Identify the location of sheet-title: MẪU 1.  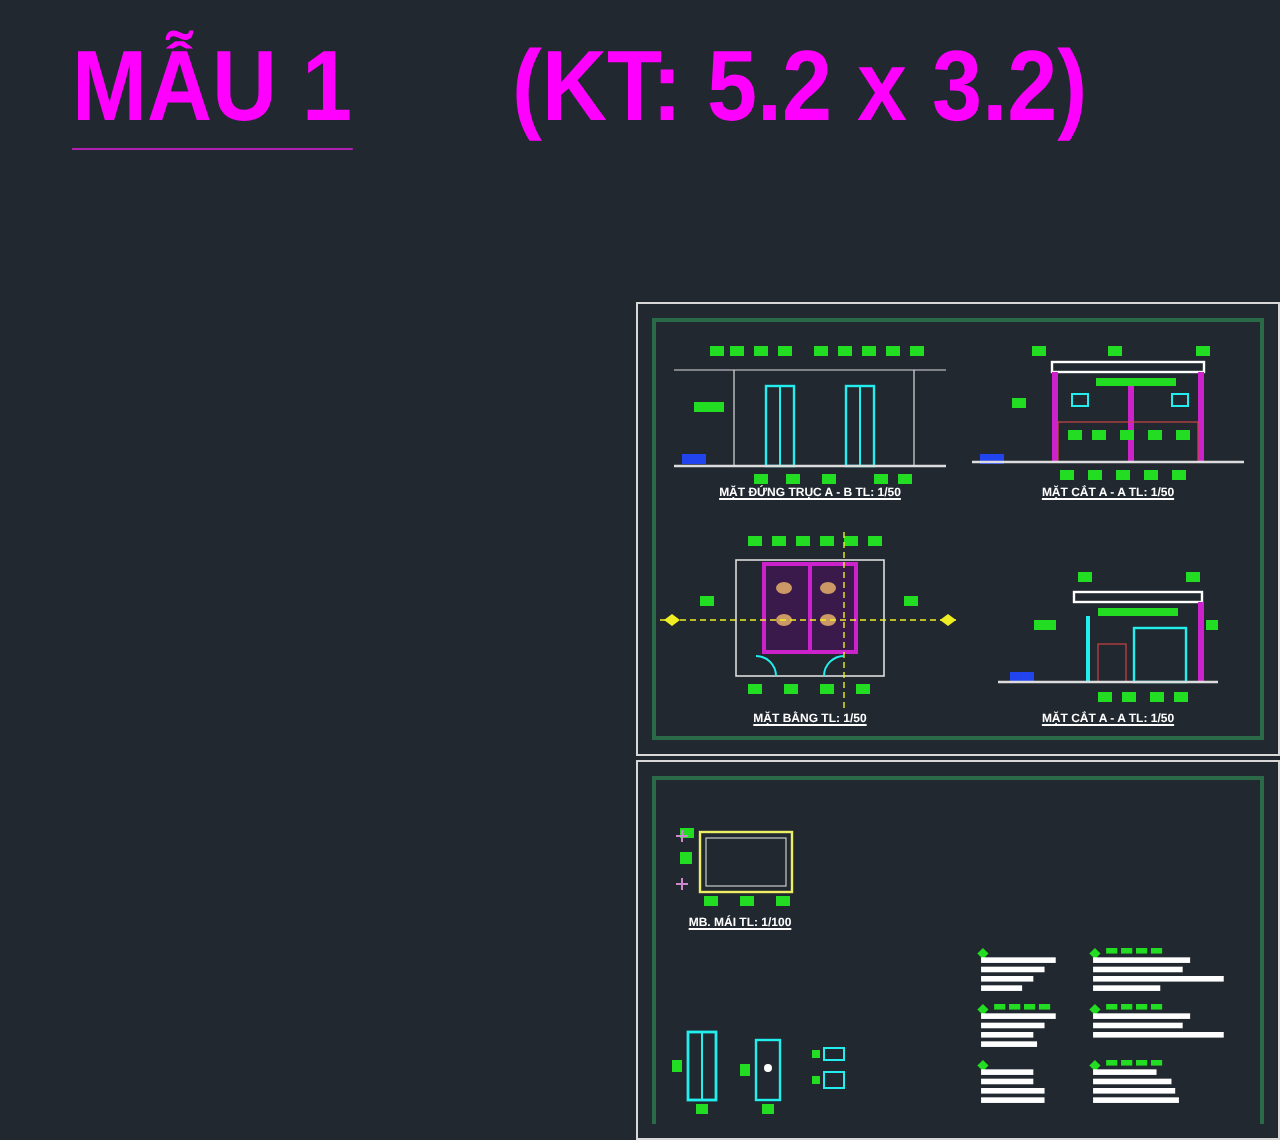
(212, 89).